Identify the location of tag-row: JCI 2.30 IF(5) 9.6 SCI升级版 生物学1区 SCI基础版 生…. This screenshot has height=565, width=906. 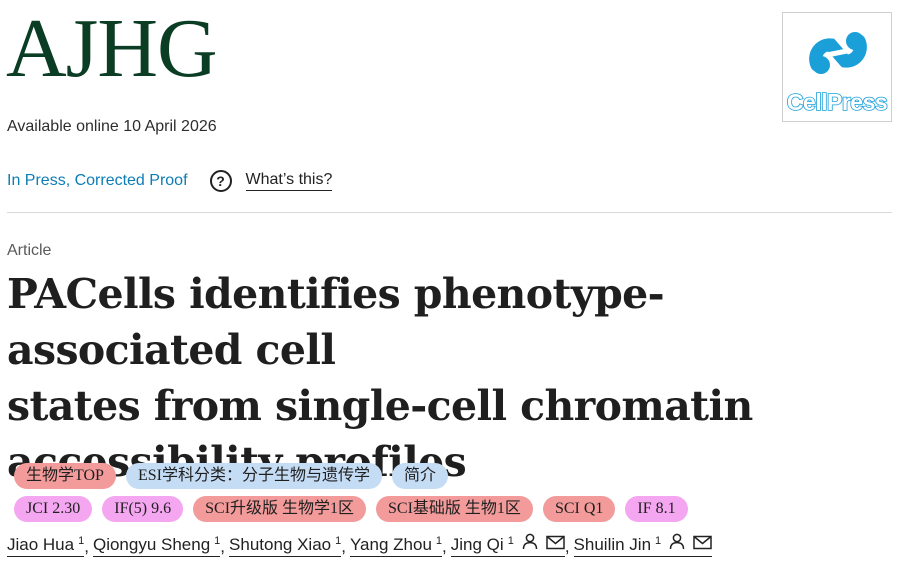
(454, 509).